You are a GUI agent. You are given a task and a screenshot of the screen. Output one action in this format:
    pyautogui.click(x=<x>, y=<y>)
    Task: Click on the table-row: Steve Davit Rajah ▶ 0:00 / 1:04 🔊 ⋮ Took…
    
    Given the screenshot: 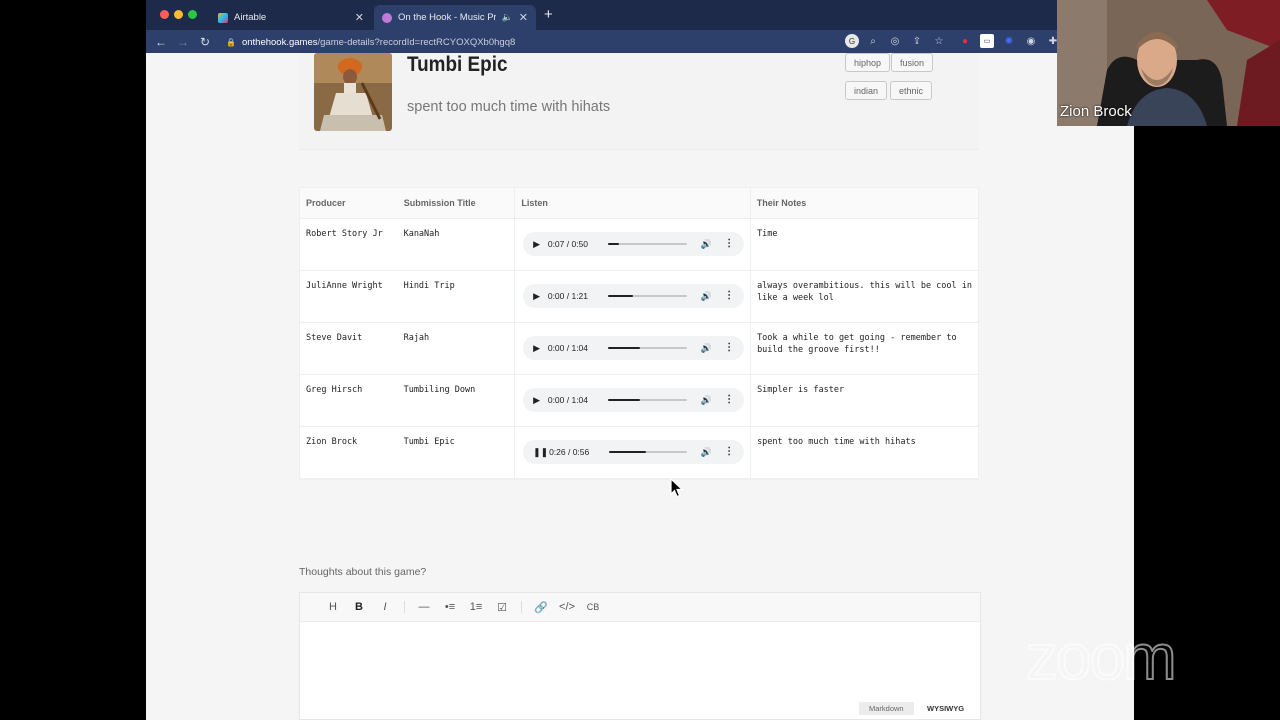 What is the action you would take?
    pyautogui.click(x=639, y=349)
    